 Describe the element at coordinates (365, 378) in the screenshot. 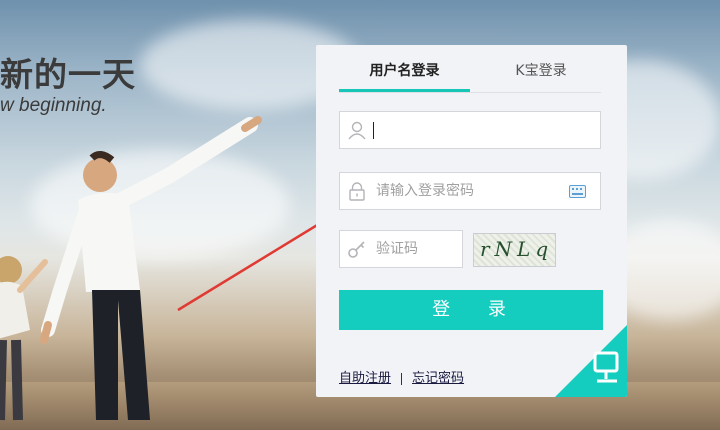

I see `register-link: 自助注册` at that location.